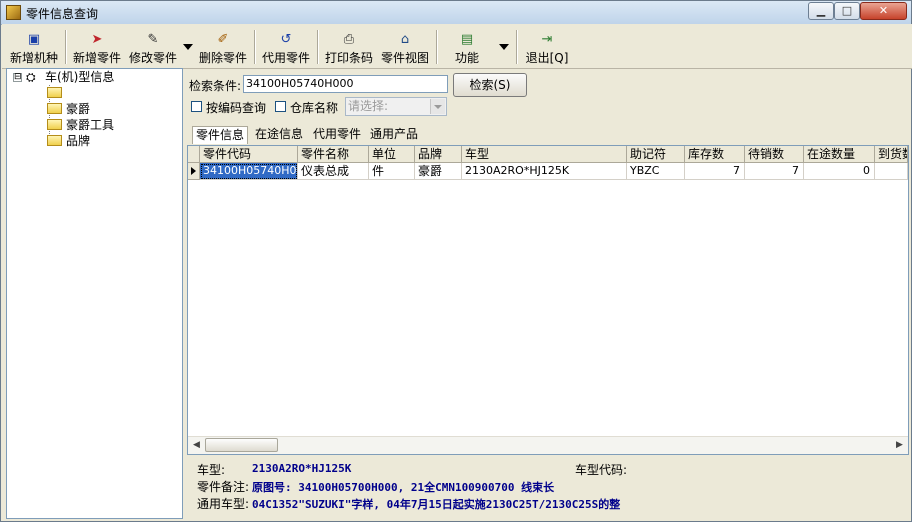 The width and height of the screenshot is (912, 522). What do you see at coordinates (279, 134) in the screenshot?
I see `tab-in-transit: 在途信息` at bounding box center [279, 134].